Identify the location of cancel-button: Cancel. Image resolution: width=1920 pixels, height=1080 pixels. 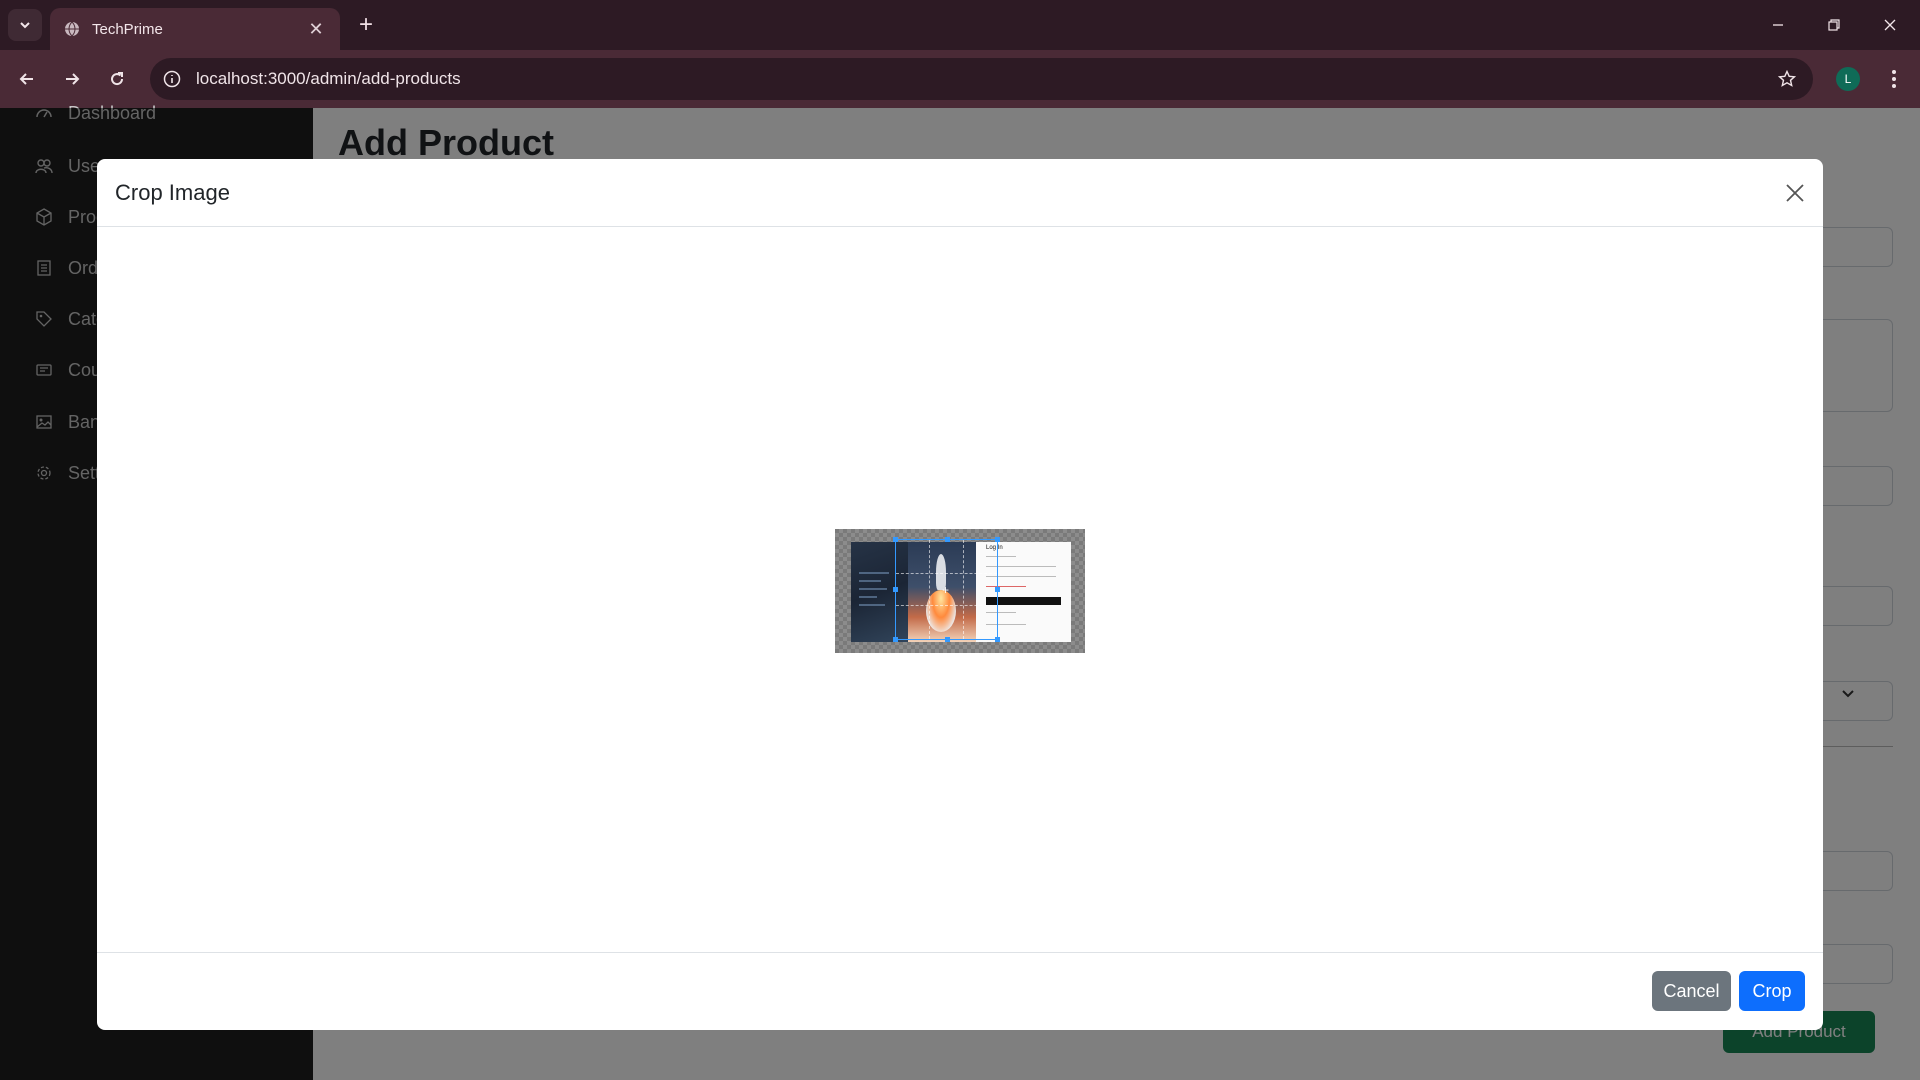
(1691, 991).